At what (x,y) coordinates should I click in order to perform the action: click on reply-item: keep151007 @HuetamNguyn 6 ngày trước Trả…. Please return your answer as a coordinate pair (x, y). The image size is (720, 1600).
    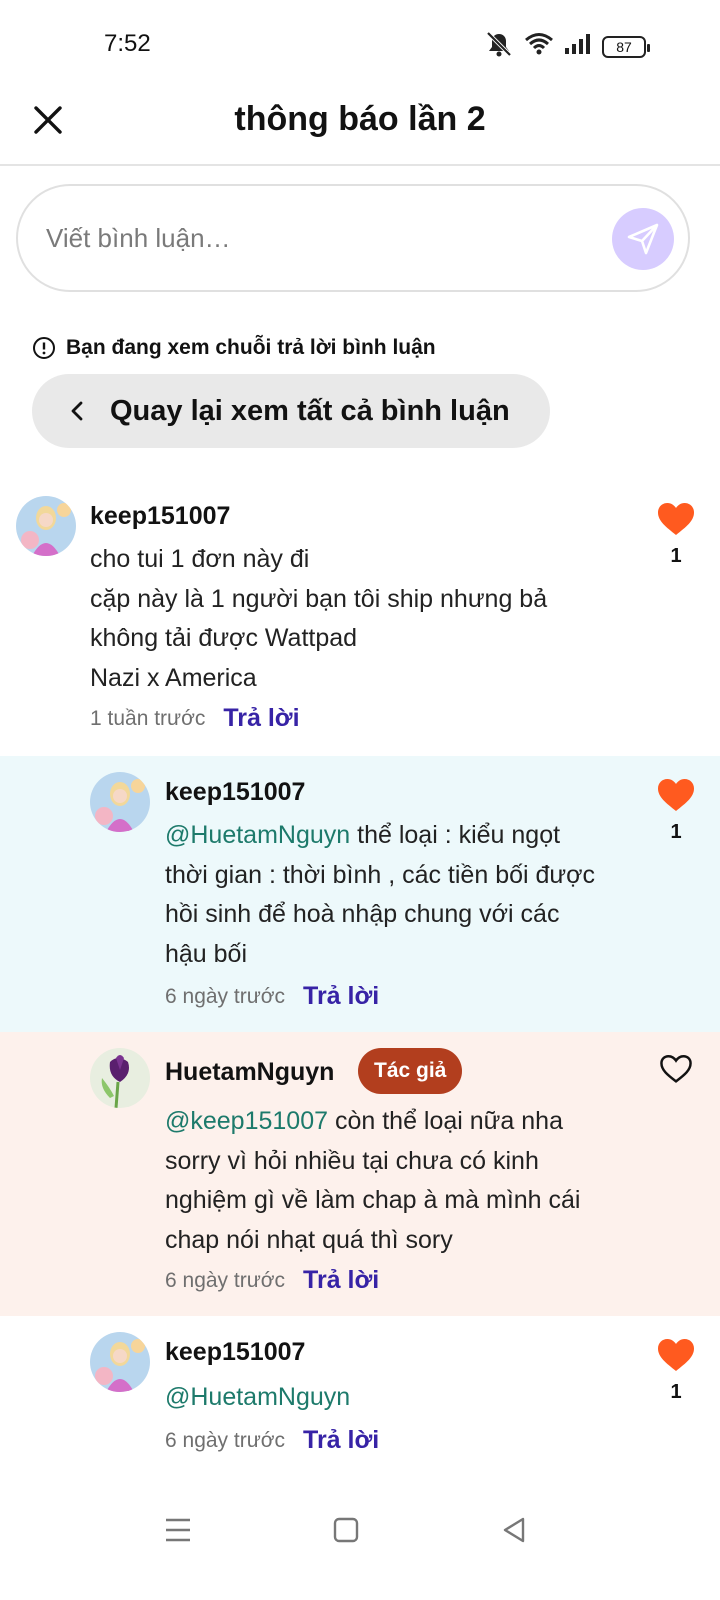
    Looking at the image, I should click on (360, 1401).